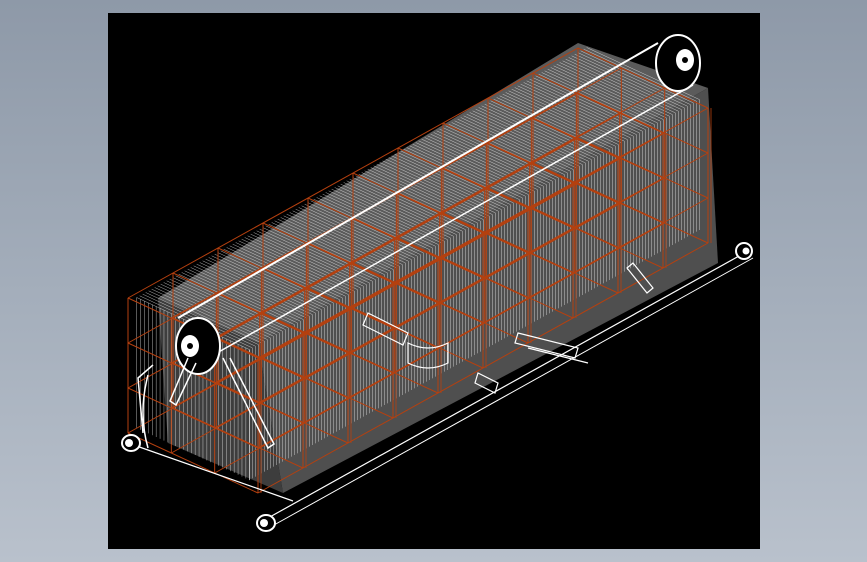 The image size is (867, 562). Describe the element at coordinates (198, 346) in the screenshot. I see `steam-drum-end-left` at that location.